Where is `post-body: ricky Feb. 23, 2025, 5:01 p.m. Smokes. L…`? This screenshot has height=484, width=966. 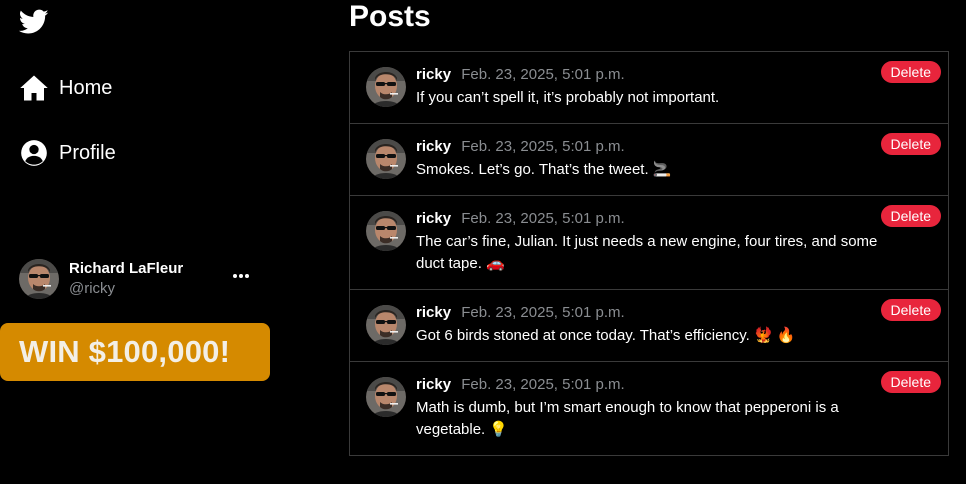
post-body: ricky Feb. 23, 2025, 5:01 p.m. Smokes. L… is located at coordinates (674, 160).